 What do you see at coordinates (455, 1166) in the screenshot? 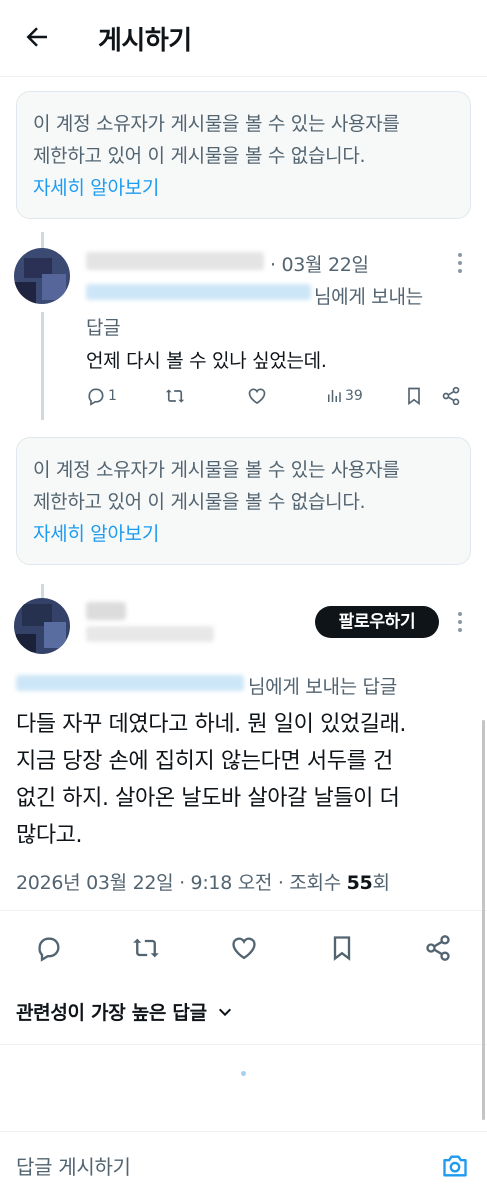
I see `camera-icon` at bounding box center [455, 1166].